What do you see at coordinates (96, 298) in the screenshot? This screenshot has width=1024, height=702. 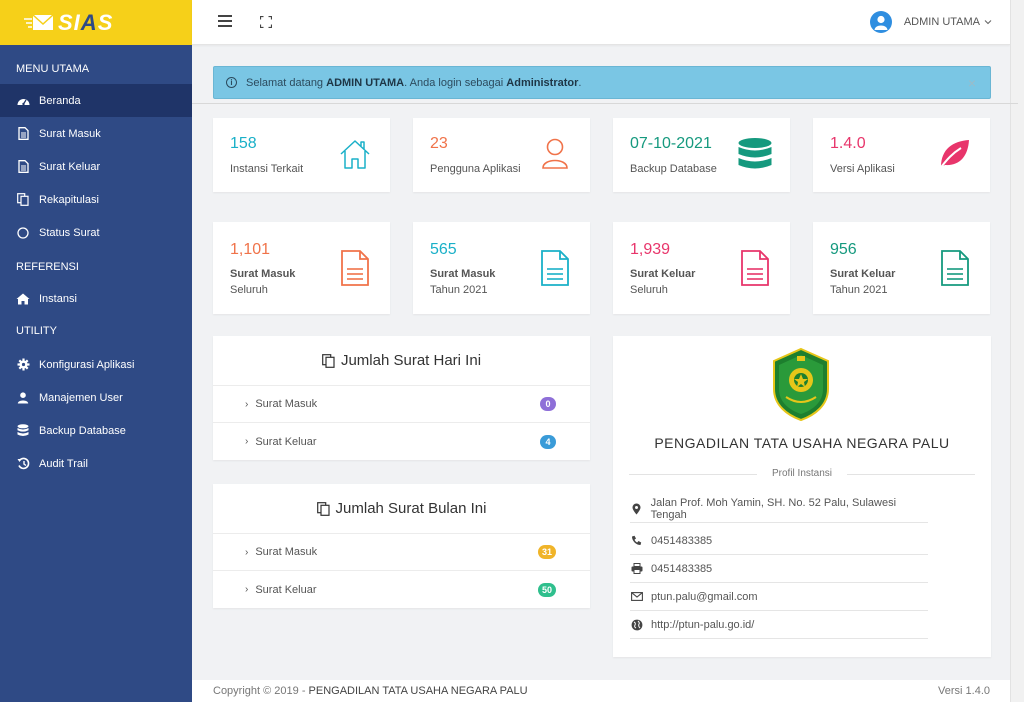 I see `sidebar-item-instansi: Instansi` at bounding box center [96, 298].